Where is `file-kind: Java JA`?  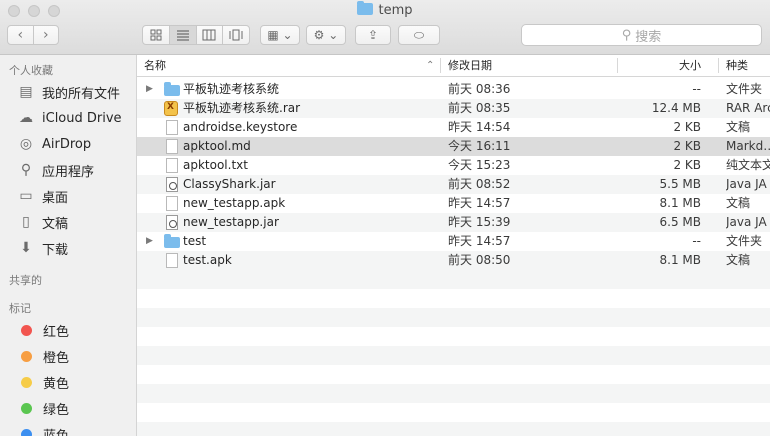
file-kind: Java JA is located at coordinates (746, 222).